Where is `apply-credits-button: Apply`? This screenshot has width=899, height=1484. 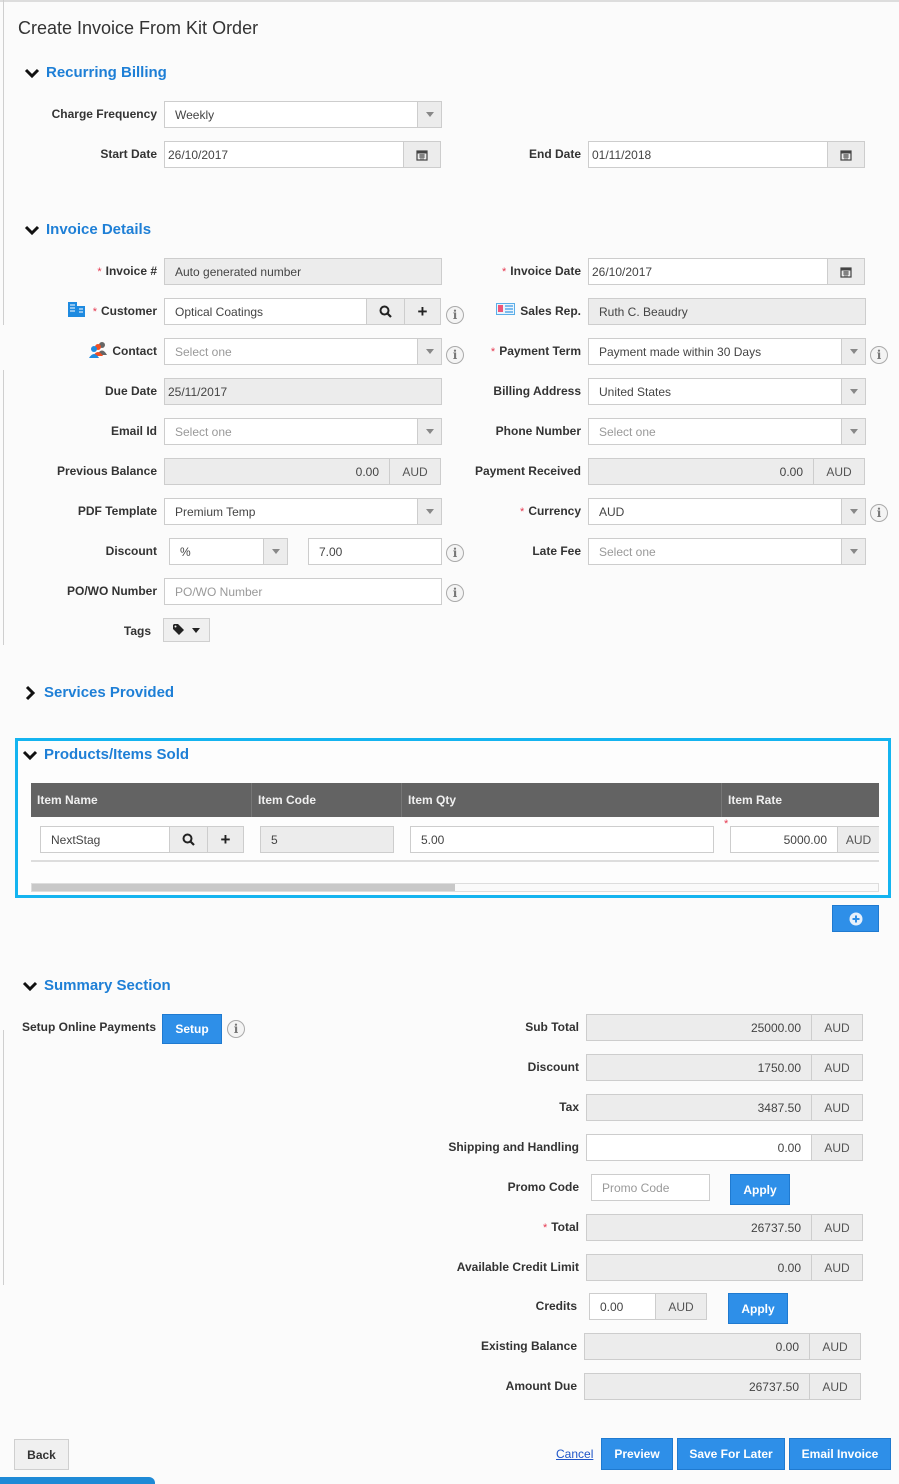 apply-credits-button: Apply is located at coordinates (758, 1308).